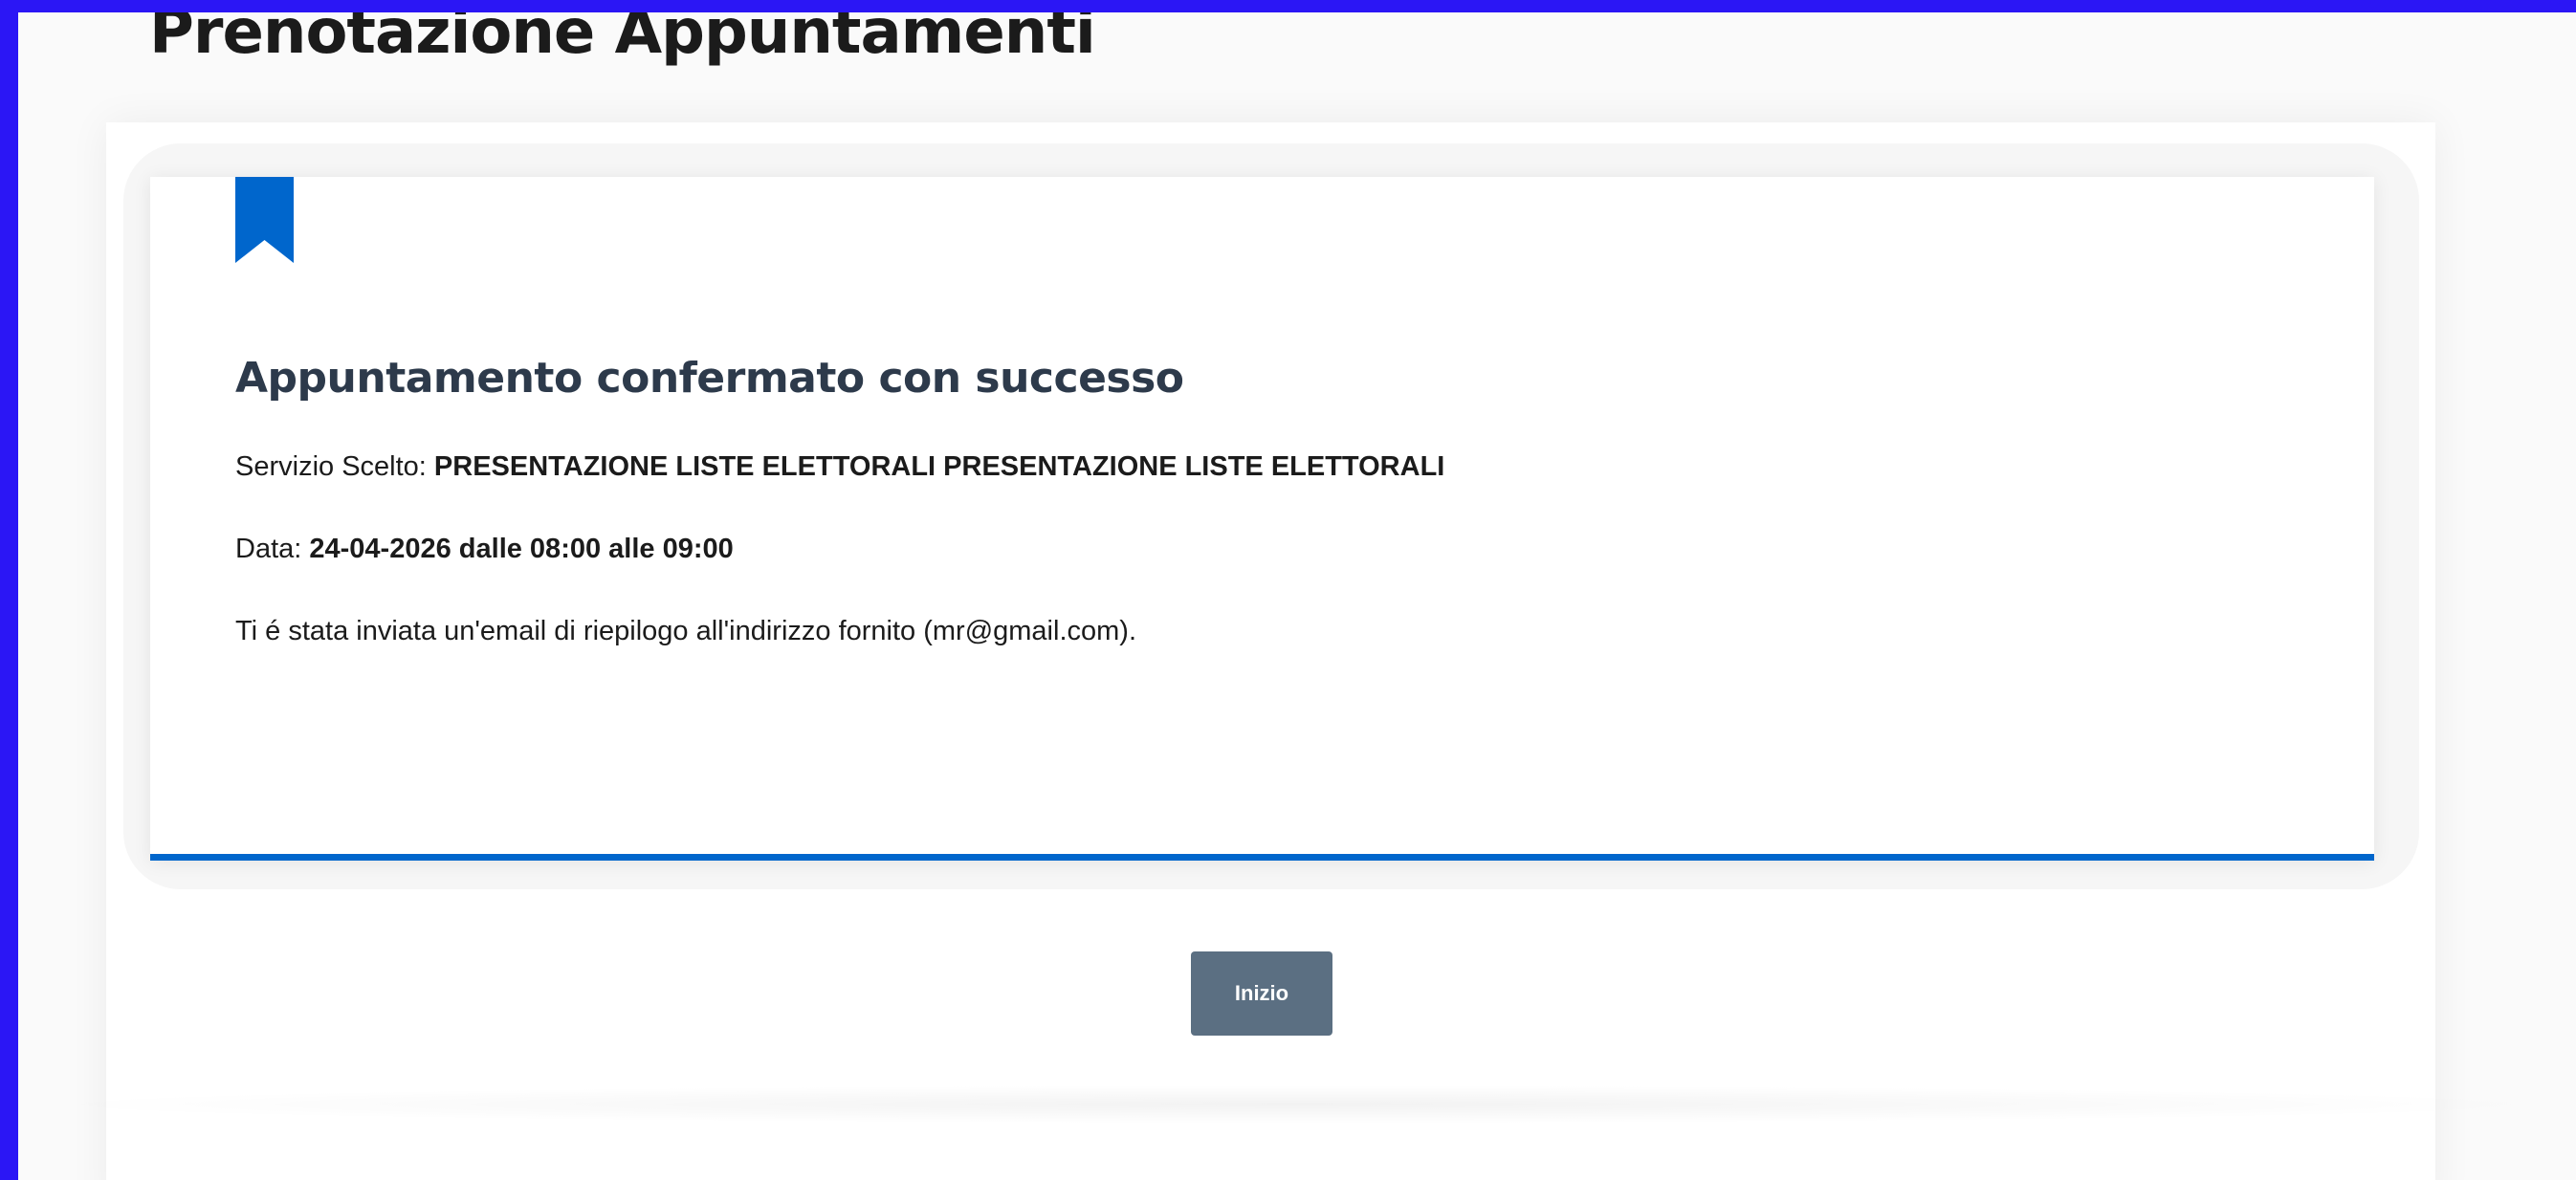 This screenshot has width=2576, height=1180. Describe the element at coordinates (1261, 994) in the screenshot. I see `home-button: Inizio` at that location.